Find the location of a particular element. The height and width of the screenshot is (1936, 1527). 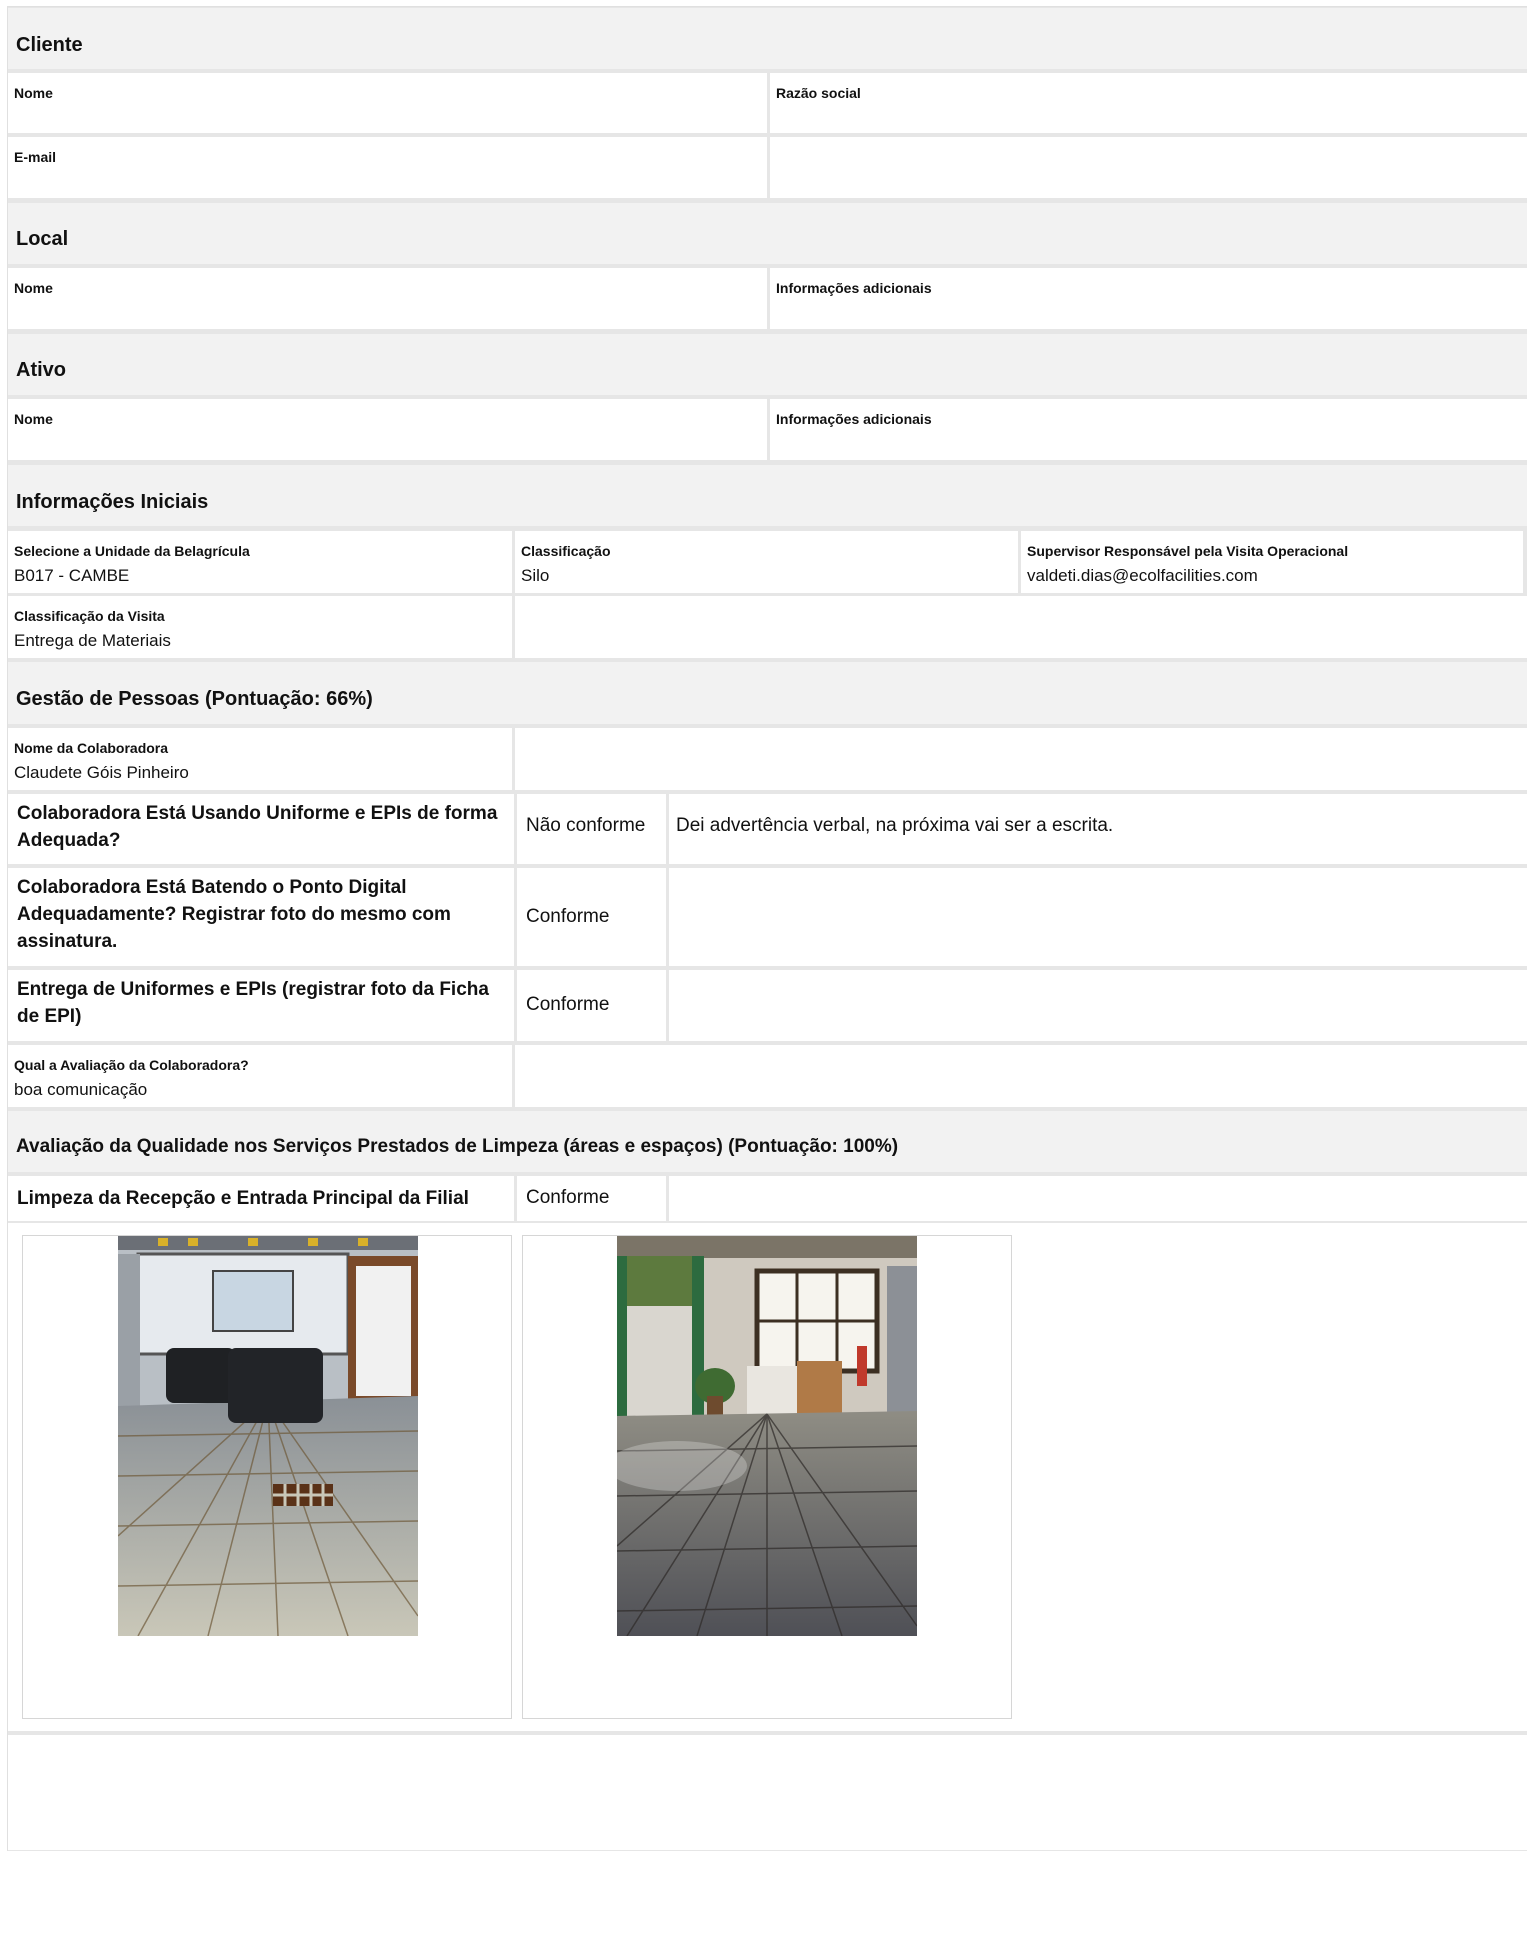

field-cliente-nome: Nome is located at coordinates (387, 103).